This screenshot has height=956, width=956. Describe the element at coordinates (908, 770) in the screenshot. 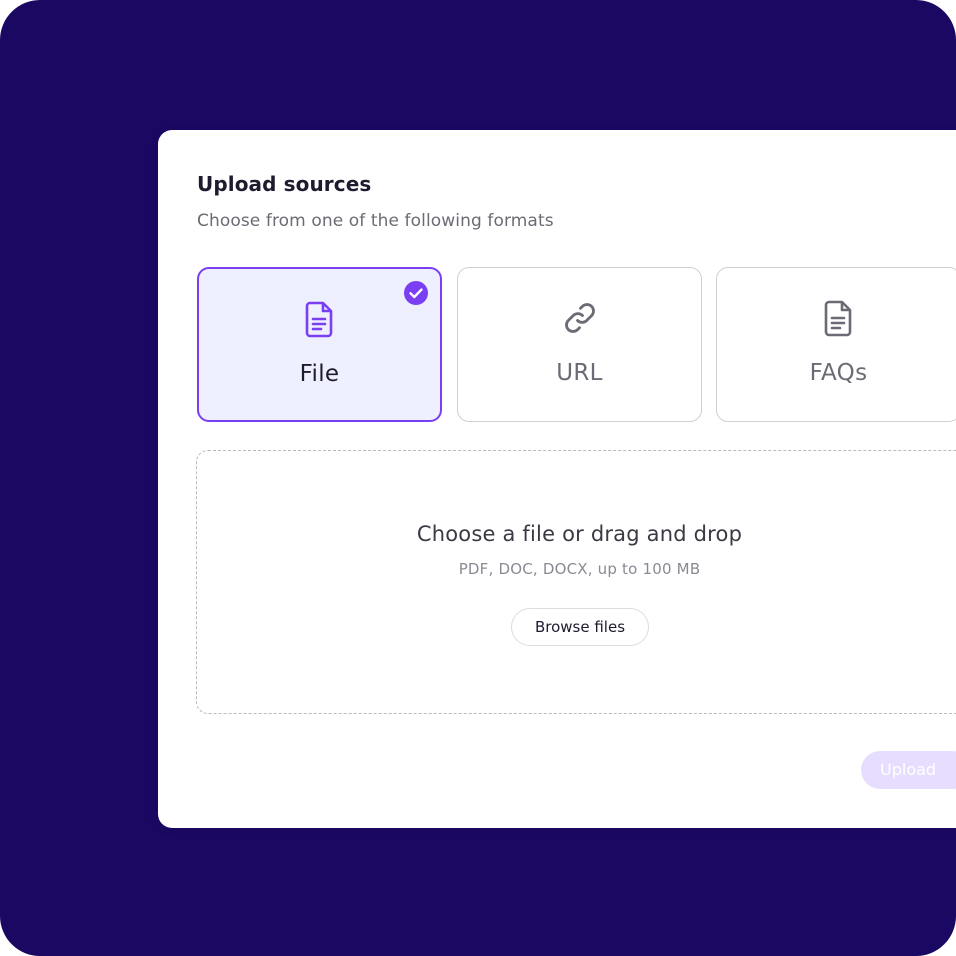

I see `upload-button: Upload` at that location.